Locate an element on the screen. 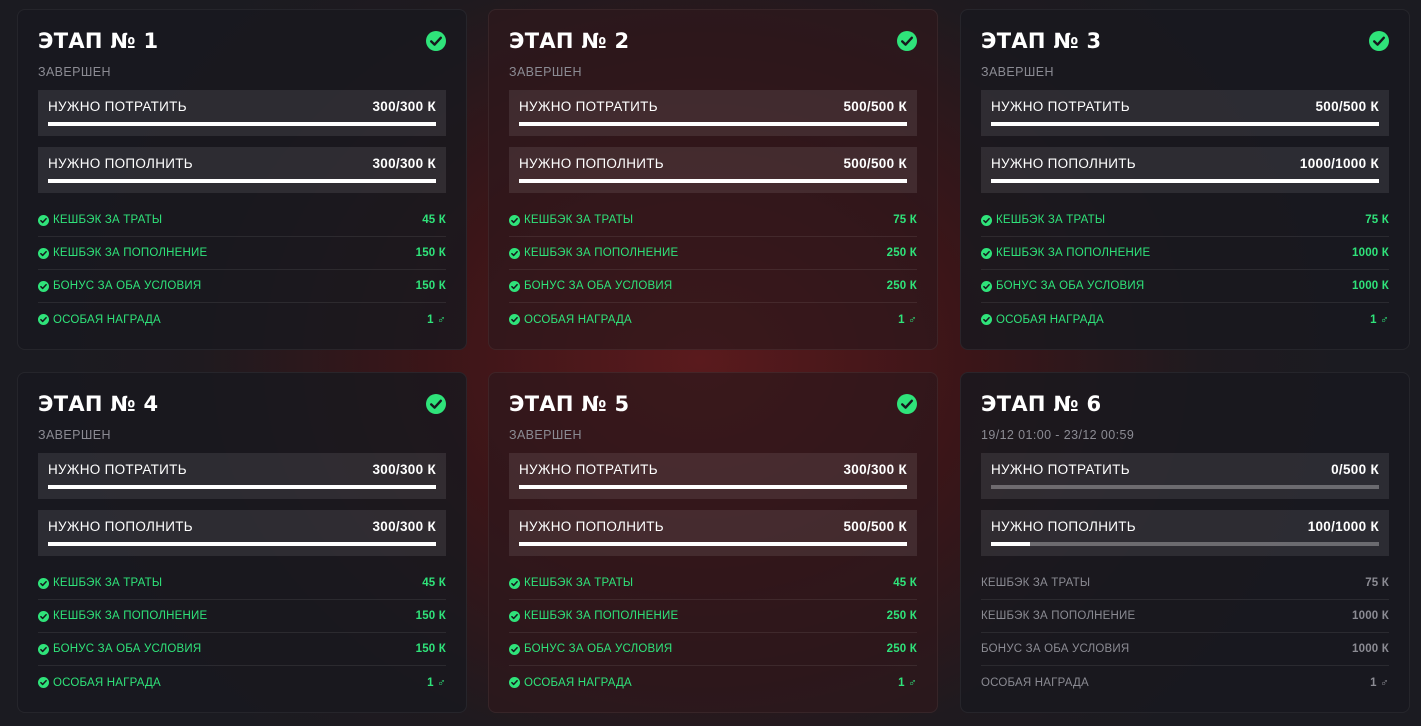  stage-title: ЭТАП № 6 is located at coordinates (1041, 404).